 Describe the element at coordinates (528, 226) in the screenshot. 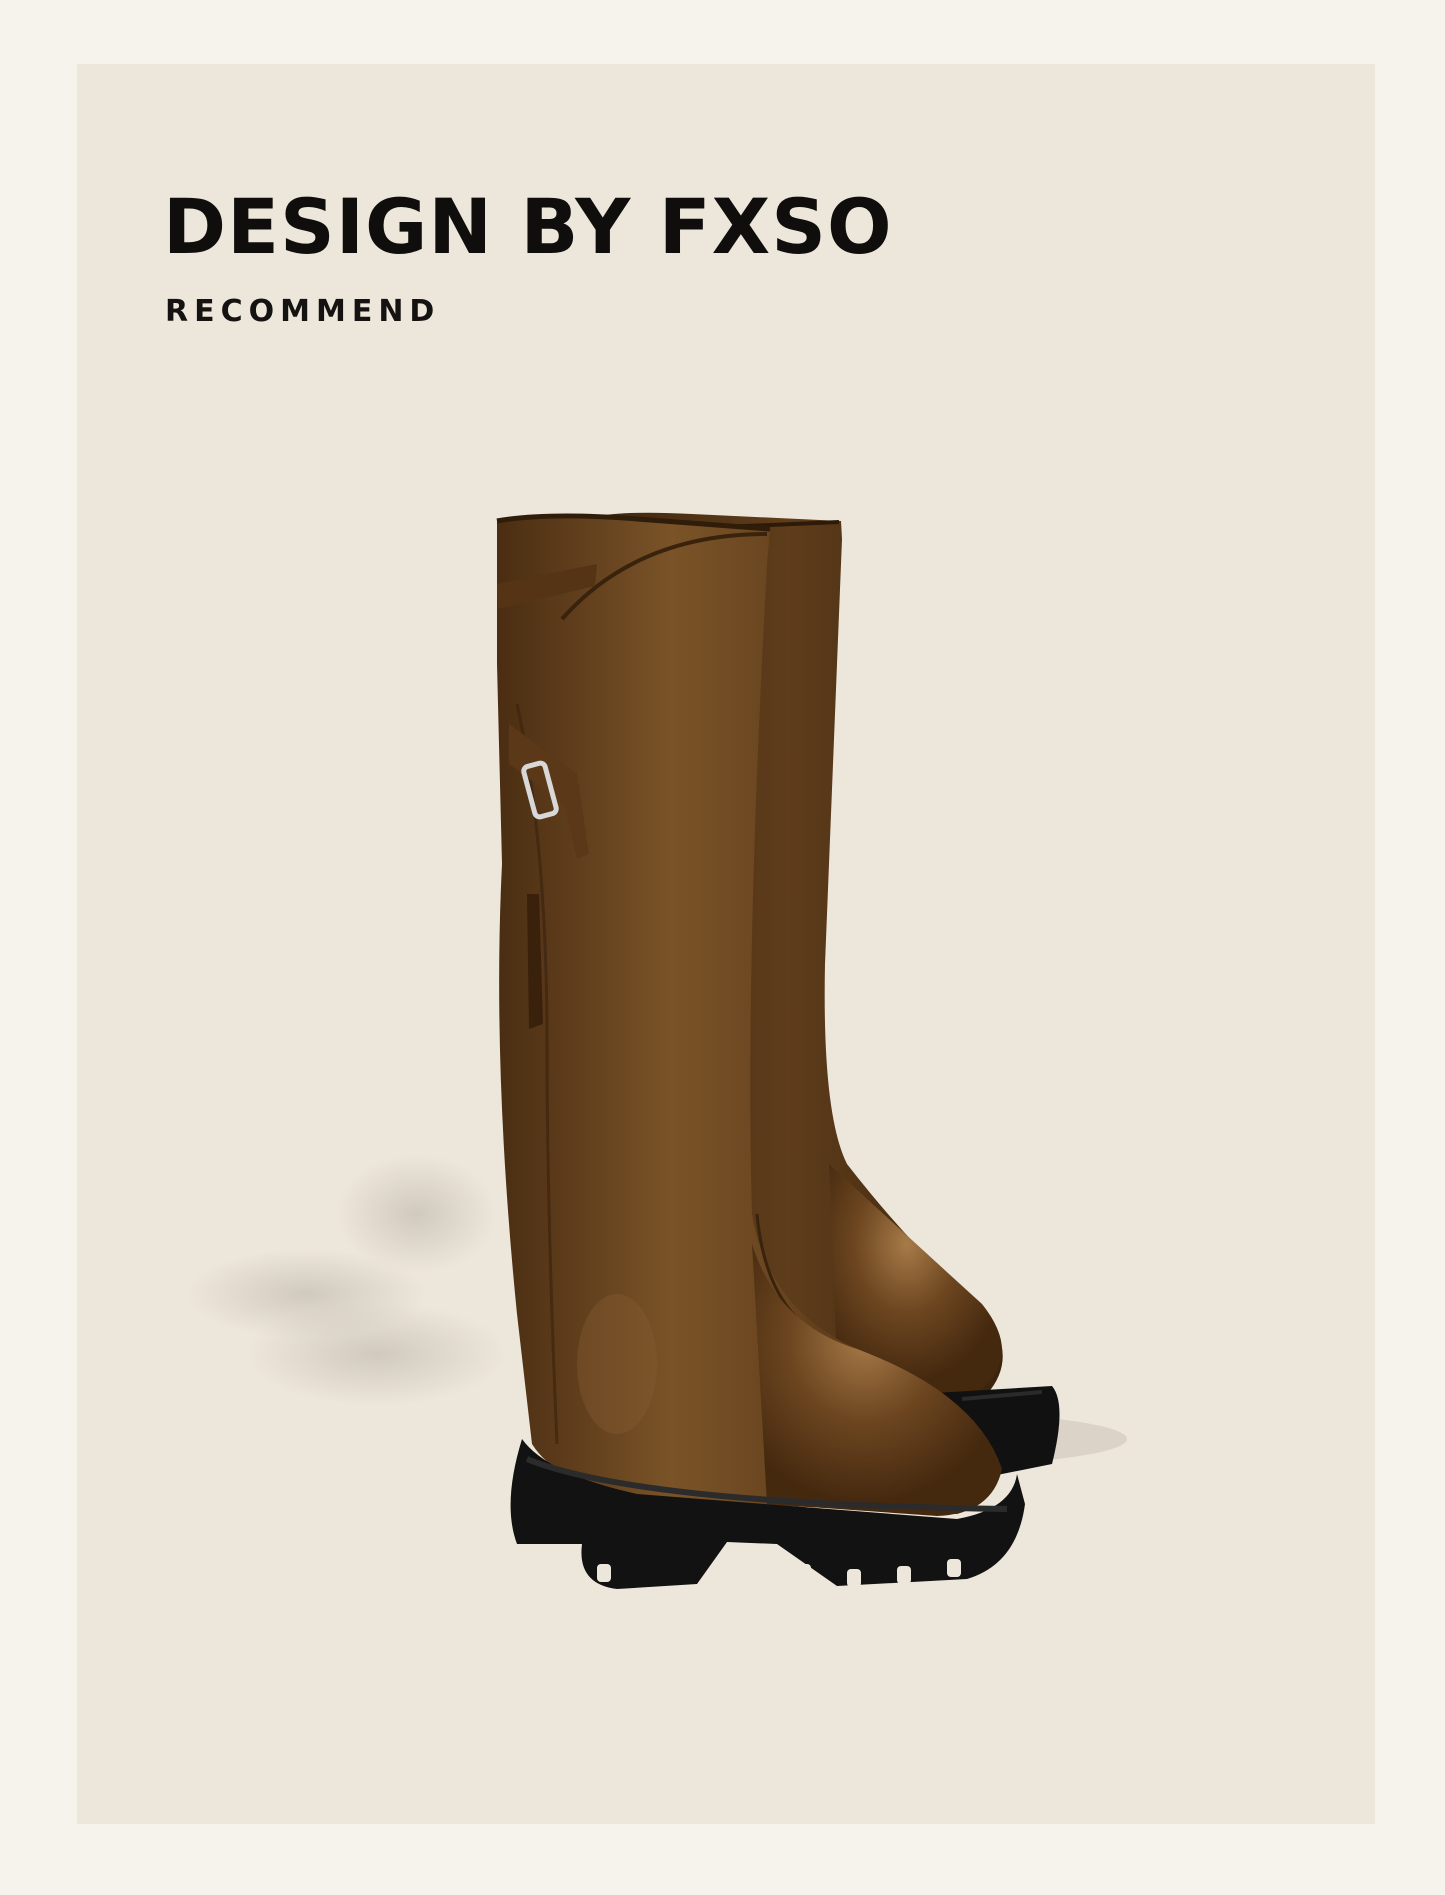

I see `headline: DESIGN BY FXSO` at that location.